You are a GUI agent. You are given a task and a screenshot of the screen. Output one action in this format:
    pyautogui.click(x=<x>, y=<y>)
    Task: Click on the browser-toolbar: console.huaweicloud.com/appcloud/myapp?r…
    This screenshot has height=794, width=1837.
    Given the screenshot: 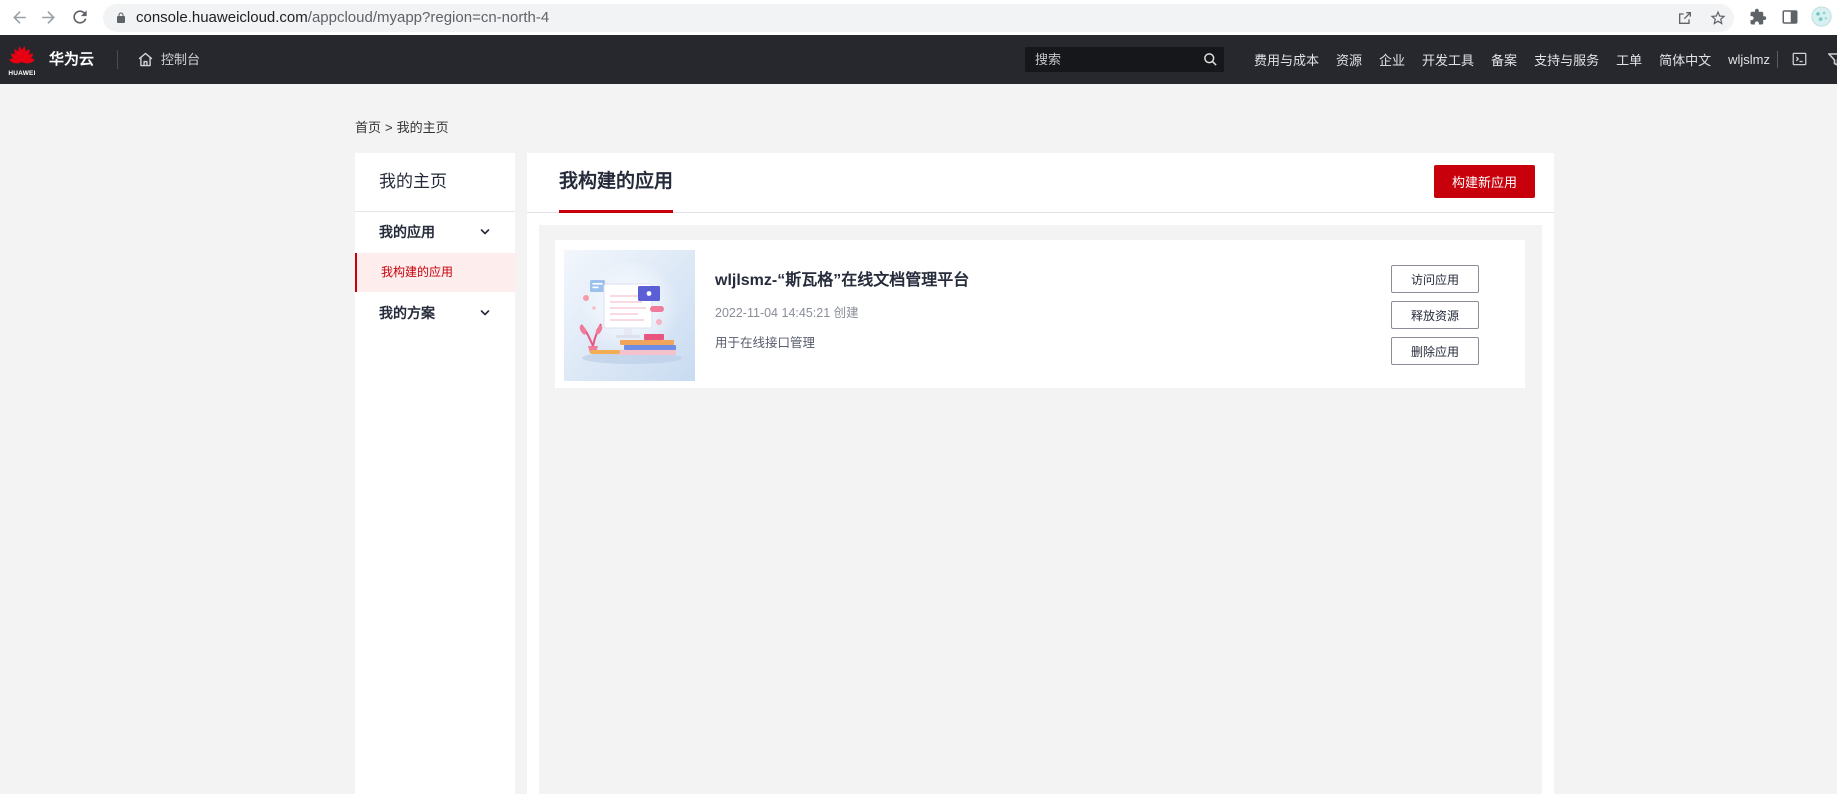 What is the action you would take?
    pyautogui.click(x=918, y=17)
    